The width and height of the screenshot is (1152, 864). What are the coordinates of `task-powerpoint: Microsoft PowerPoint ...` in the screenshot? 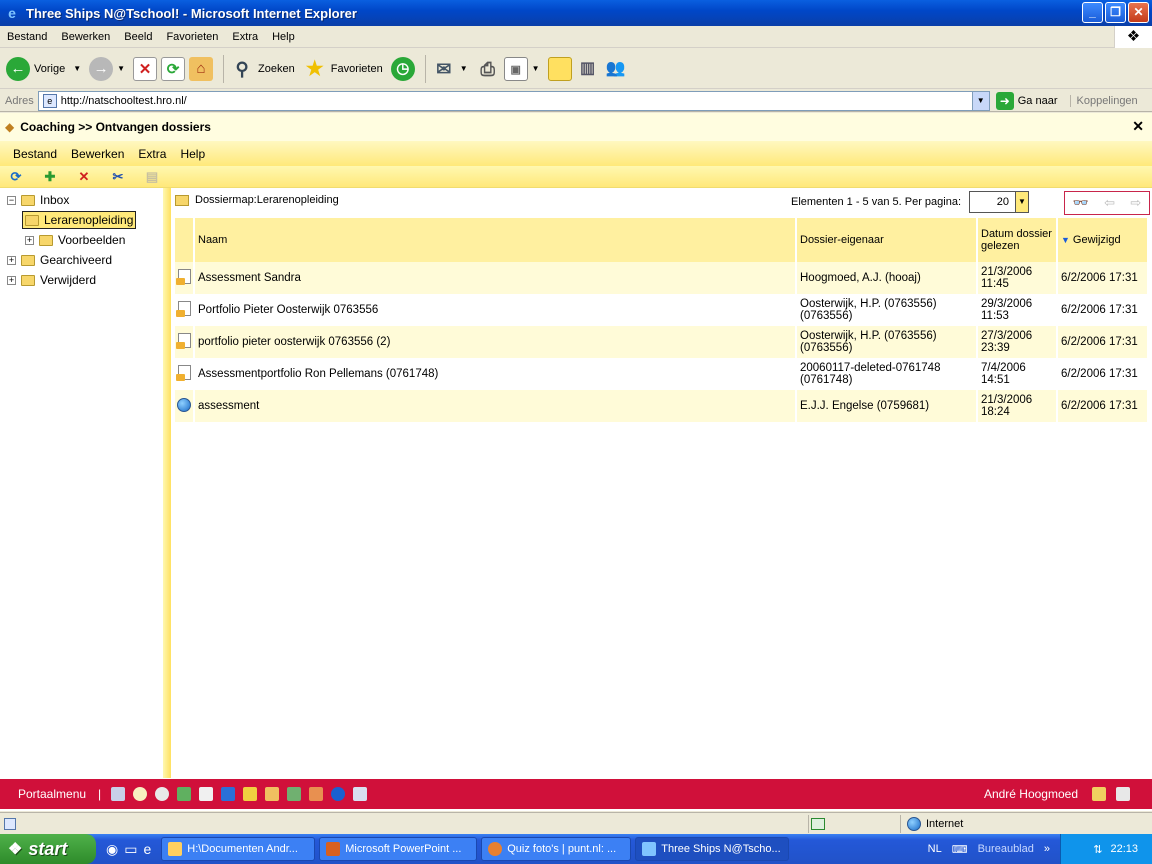 It's located at (398, 849).